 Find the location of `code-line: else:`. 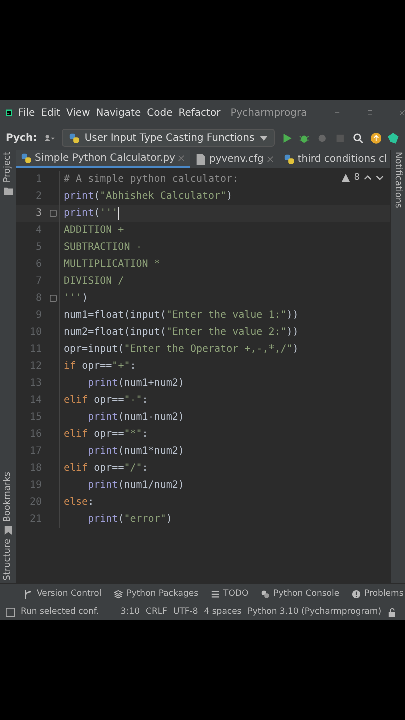

code-line: else: is located at coordinates (78, 502).